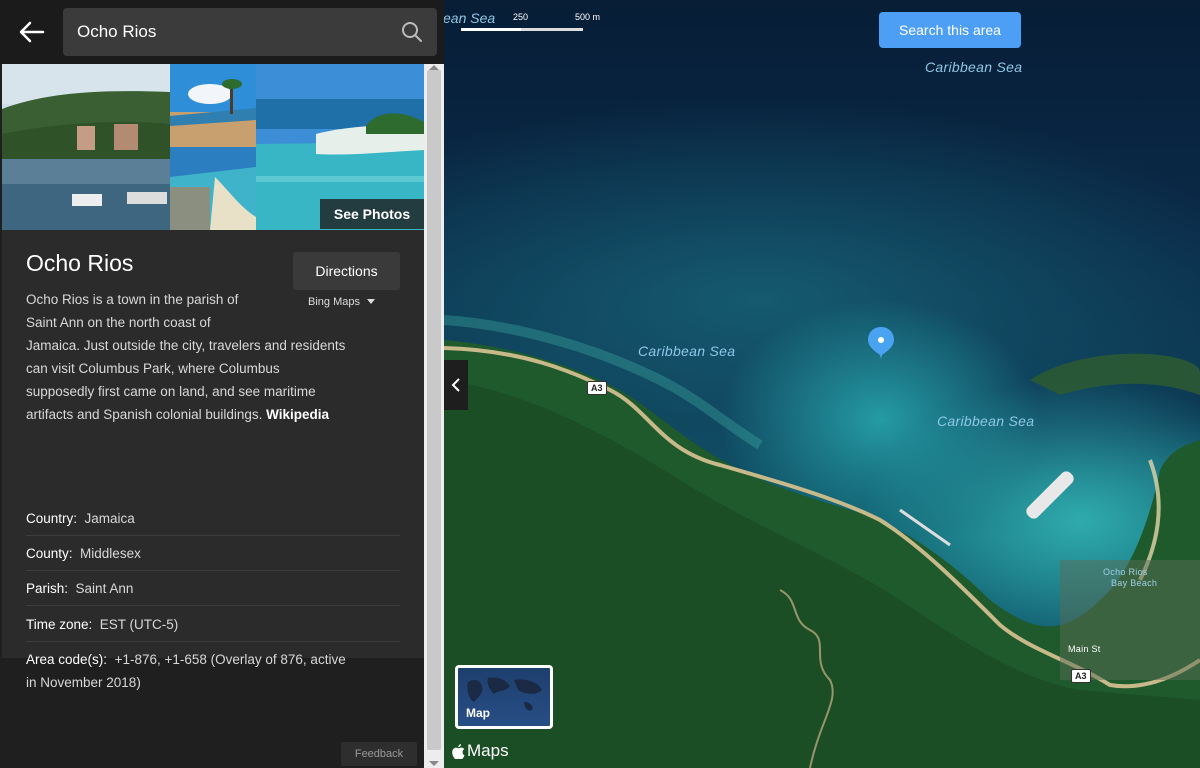 The width and height of the screenshot is (1200, 768). What do you see at coordinates (213, 188) in the screenshot?
I see `photo-beach-bottom` at bounding box center [213, 188].